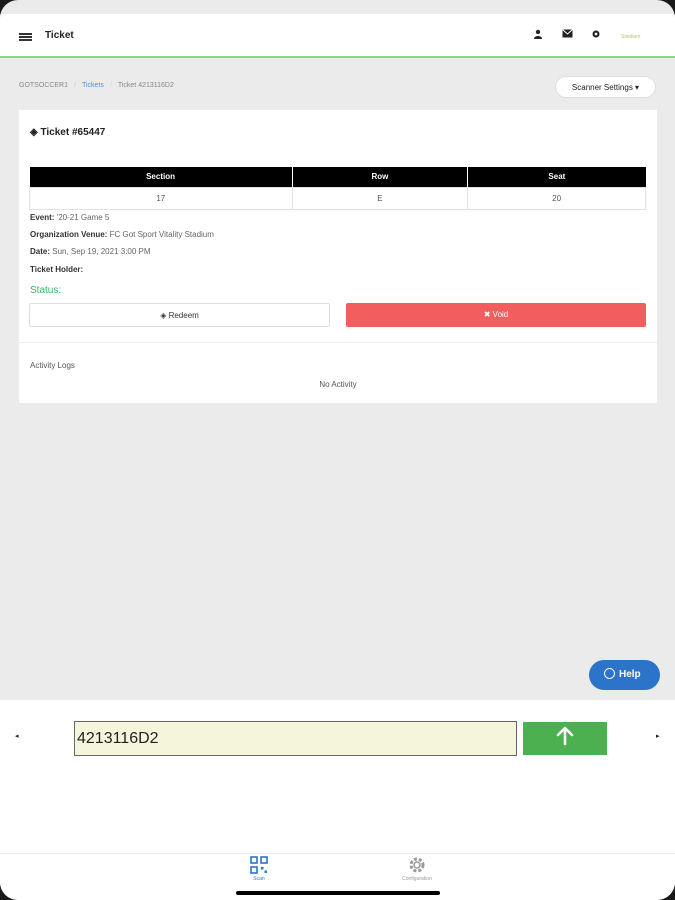 The width and height of the screenshot is (675, 900). Describe the element at coordinates (556, 198) in the screenshot. I see `seat-value: 20` at that location.